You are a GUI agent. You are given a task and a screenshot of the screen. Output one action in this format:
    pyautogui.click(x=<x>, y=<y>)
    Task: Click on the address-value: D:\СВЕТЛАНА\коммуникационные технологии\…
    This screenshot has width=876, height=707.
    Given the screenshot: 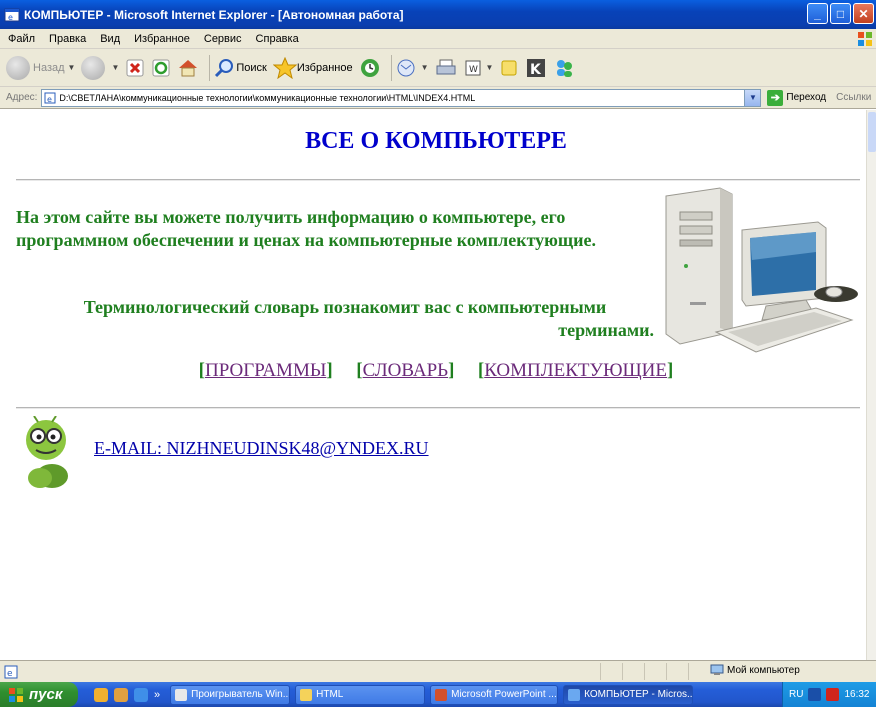 What is the action you would take?
    pyautogui.click(x=267, y=97)
    